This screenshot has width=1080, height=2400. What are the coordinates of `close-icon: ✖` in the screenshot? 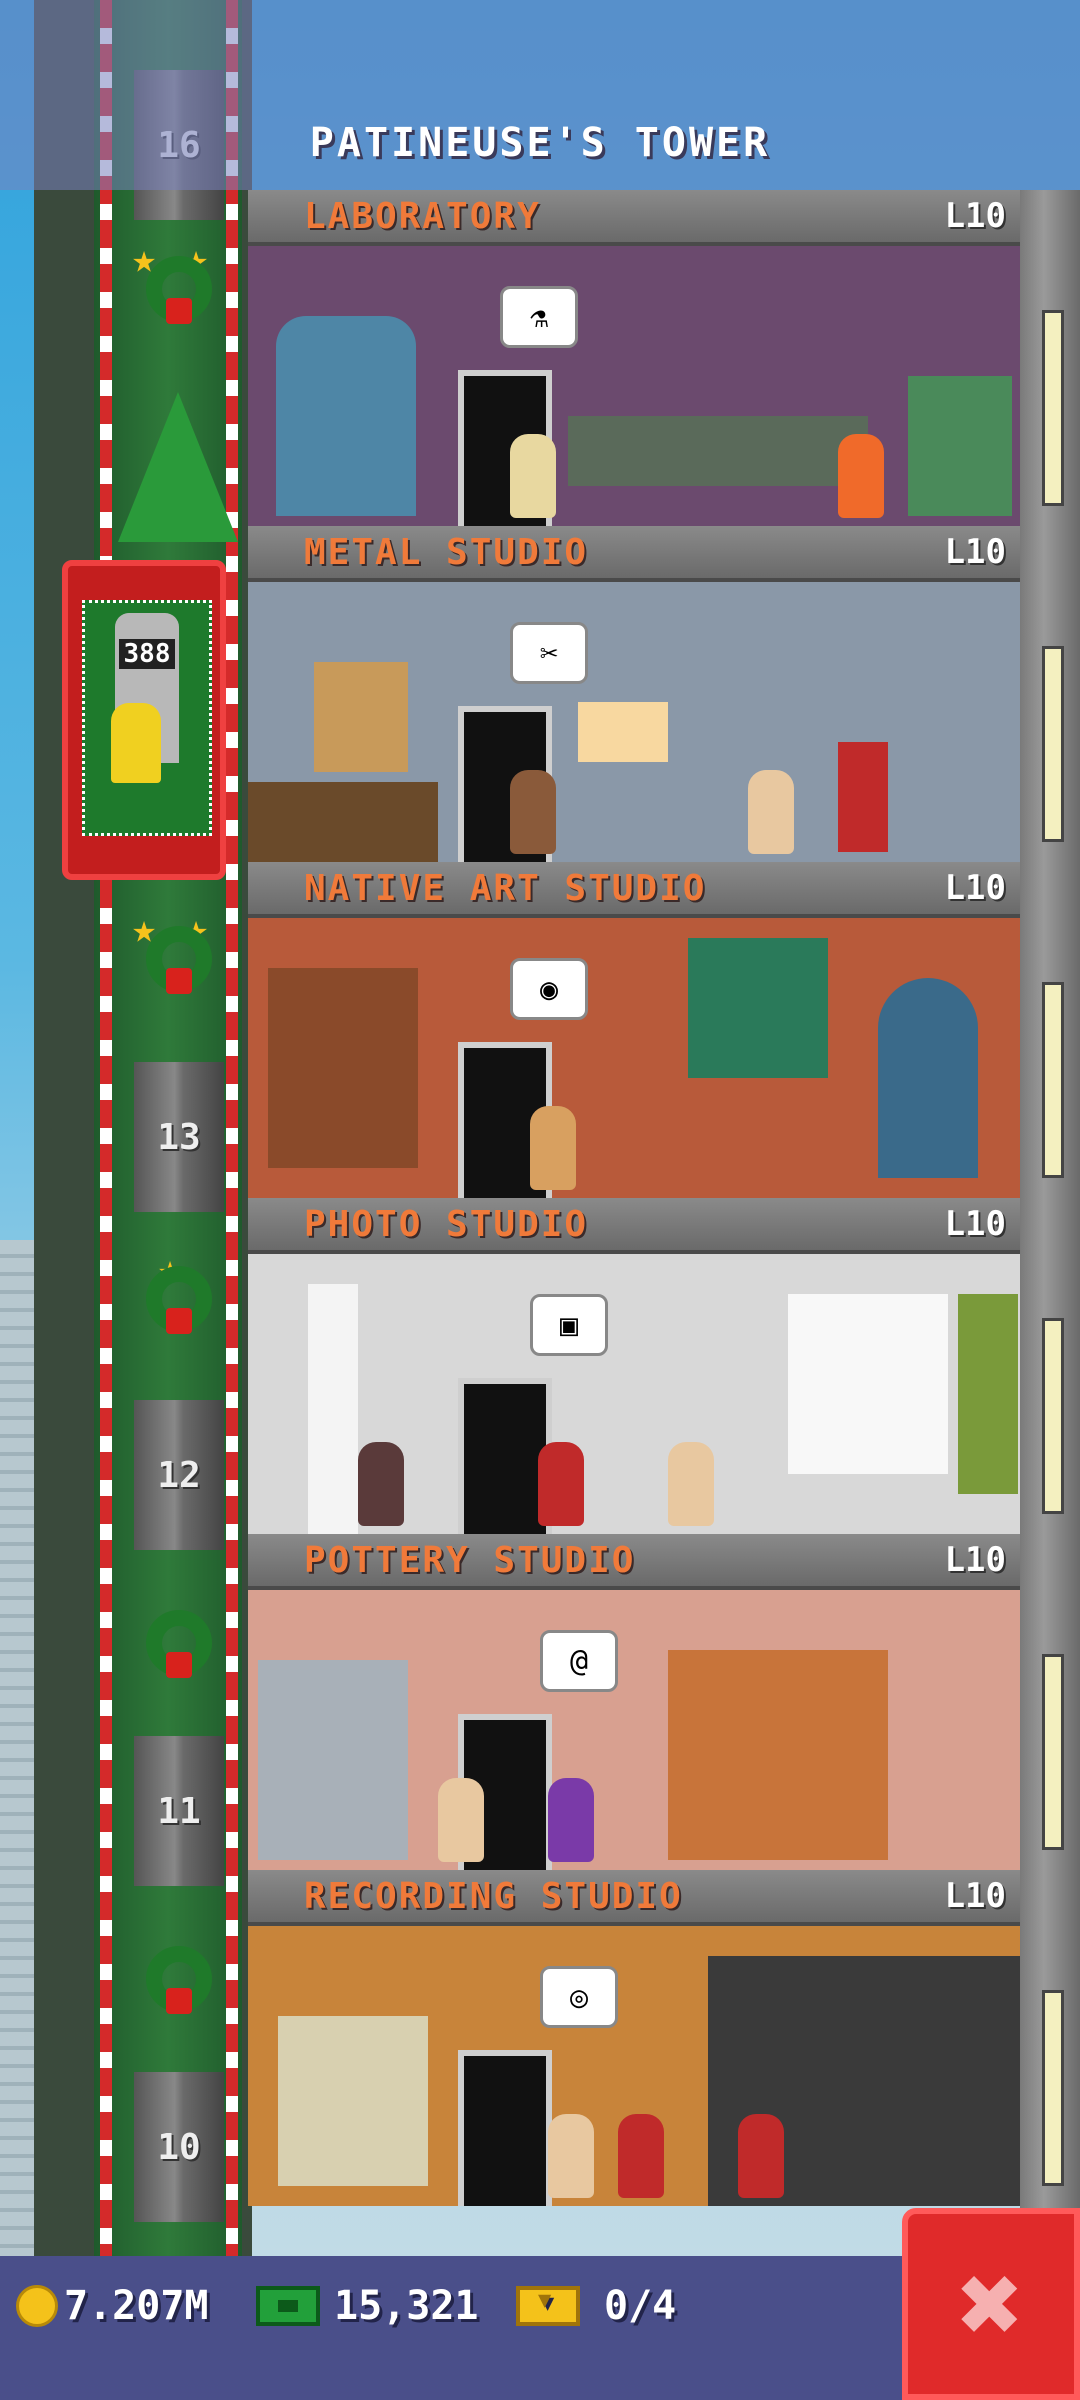 It's located at (991, 2304).